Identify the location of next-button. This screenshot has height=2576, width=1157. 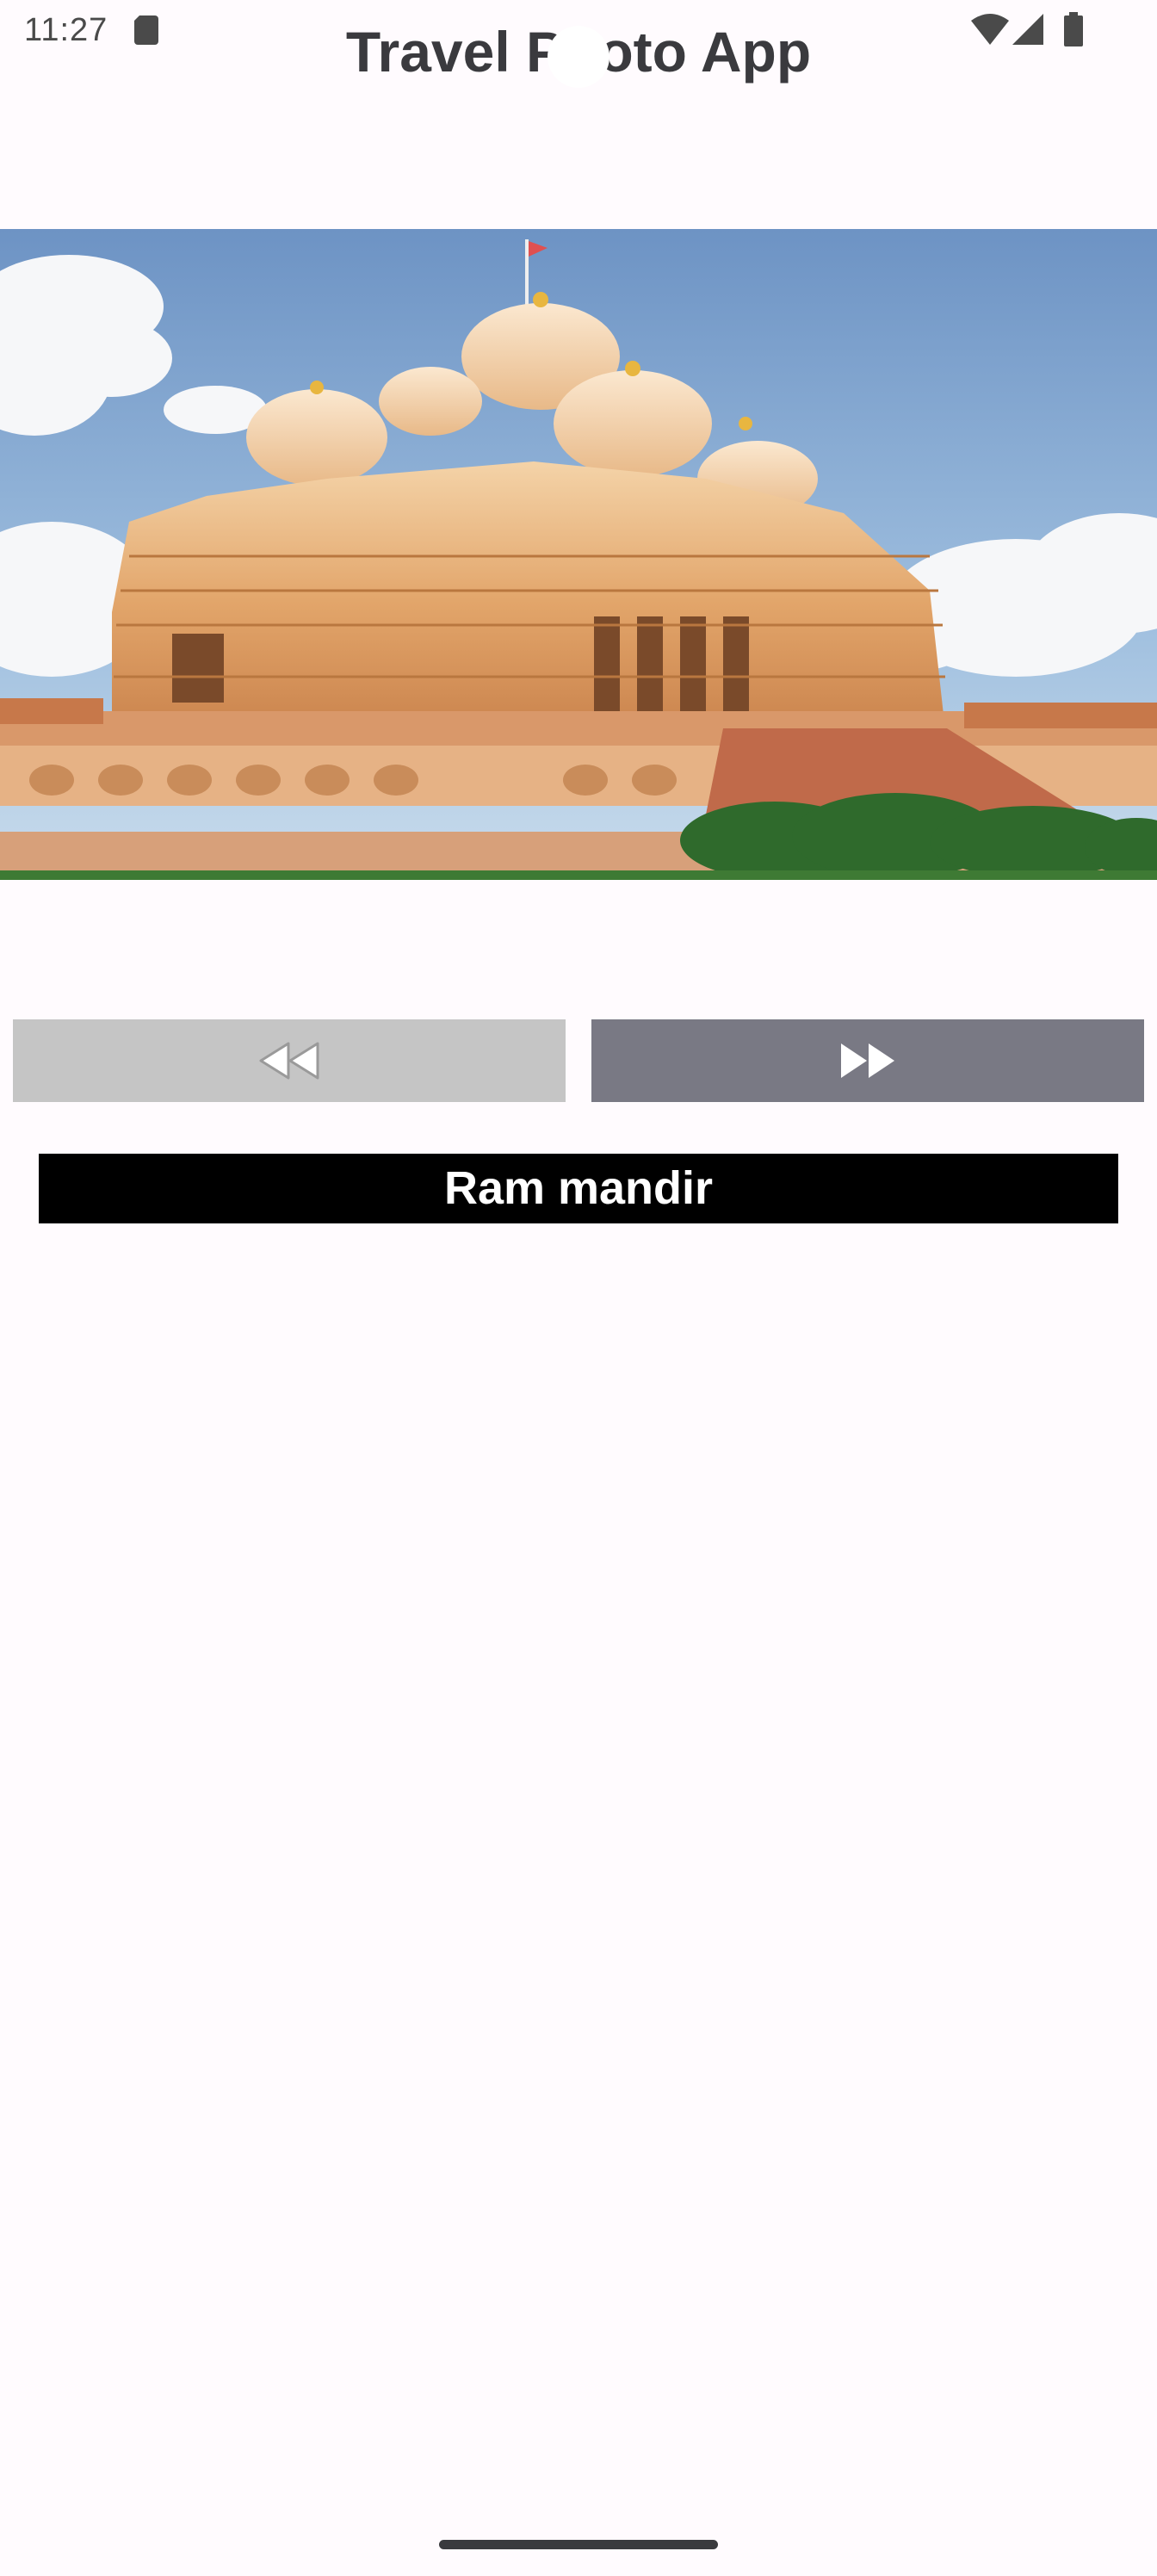
(867, 1060).